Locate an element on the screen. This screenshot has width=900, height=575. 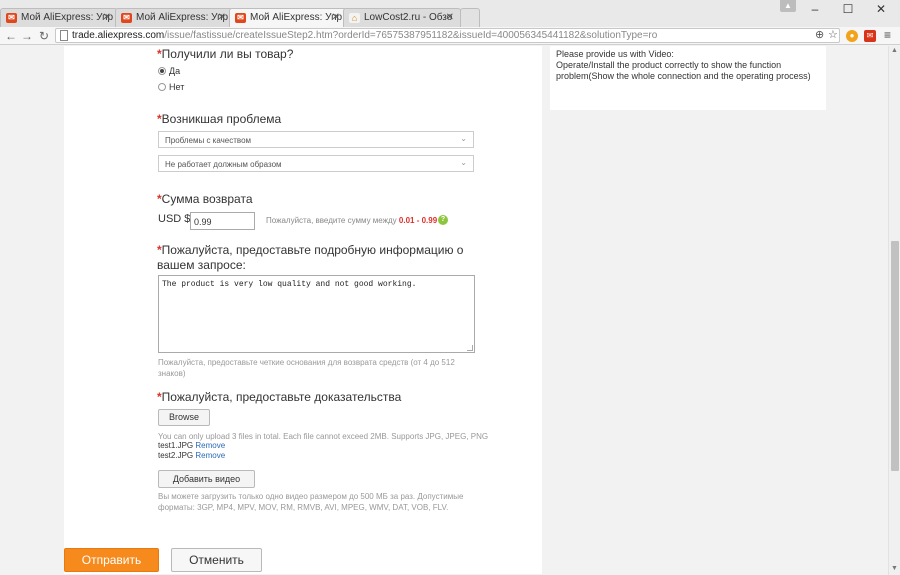
evidence-label: *Пожалуйста, предоставьте доказательства is located at coordinates (279, 397).